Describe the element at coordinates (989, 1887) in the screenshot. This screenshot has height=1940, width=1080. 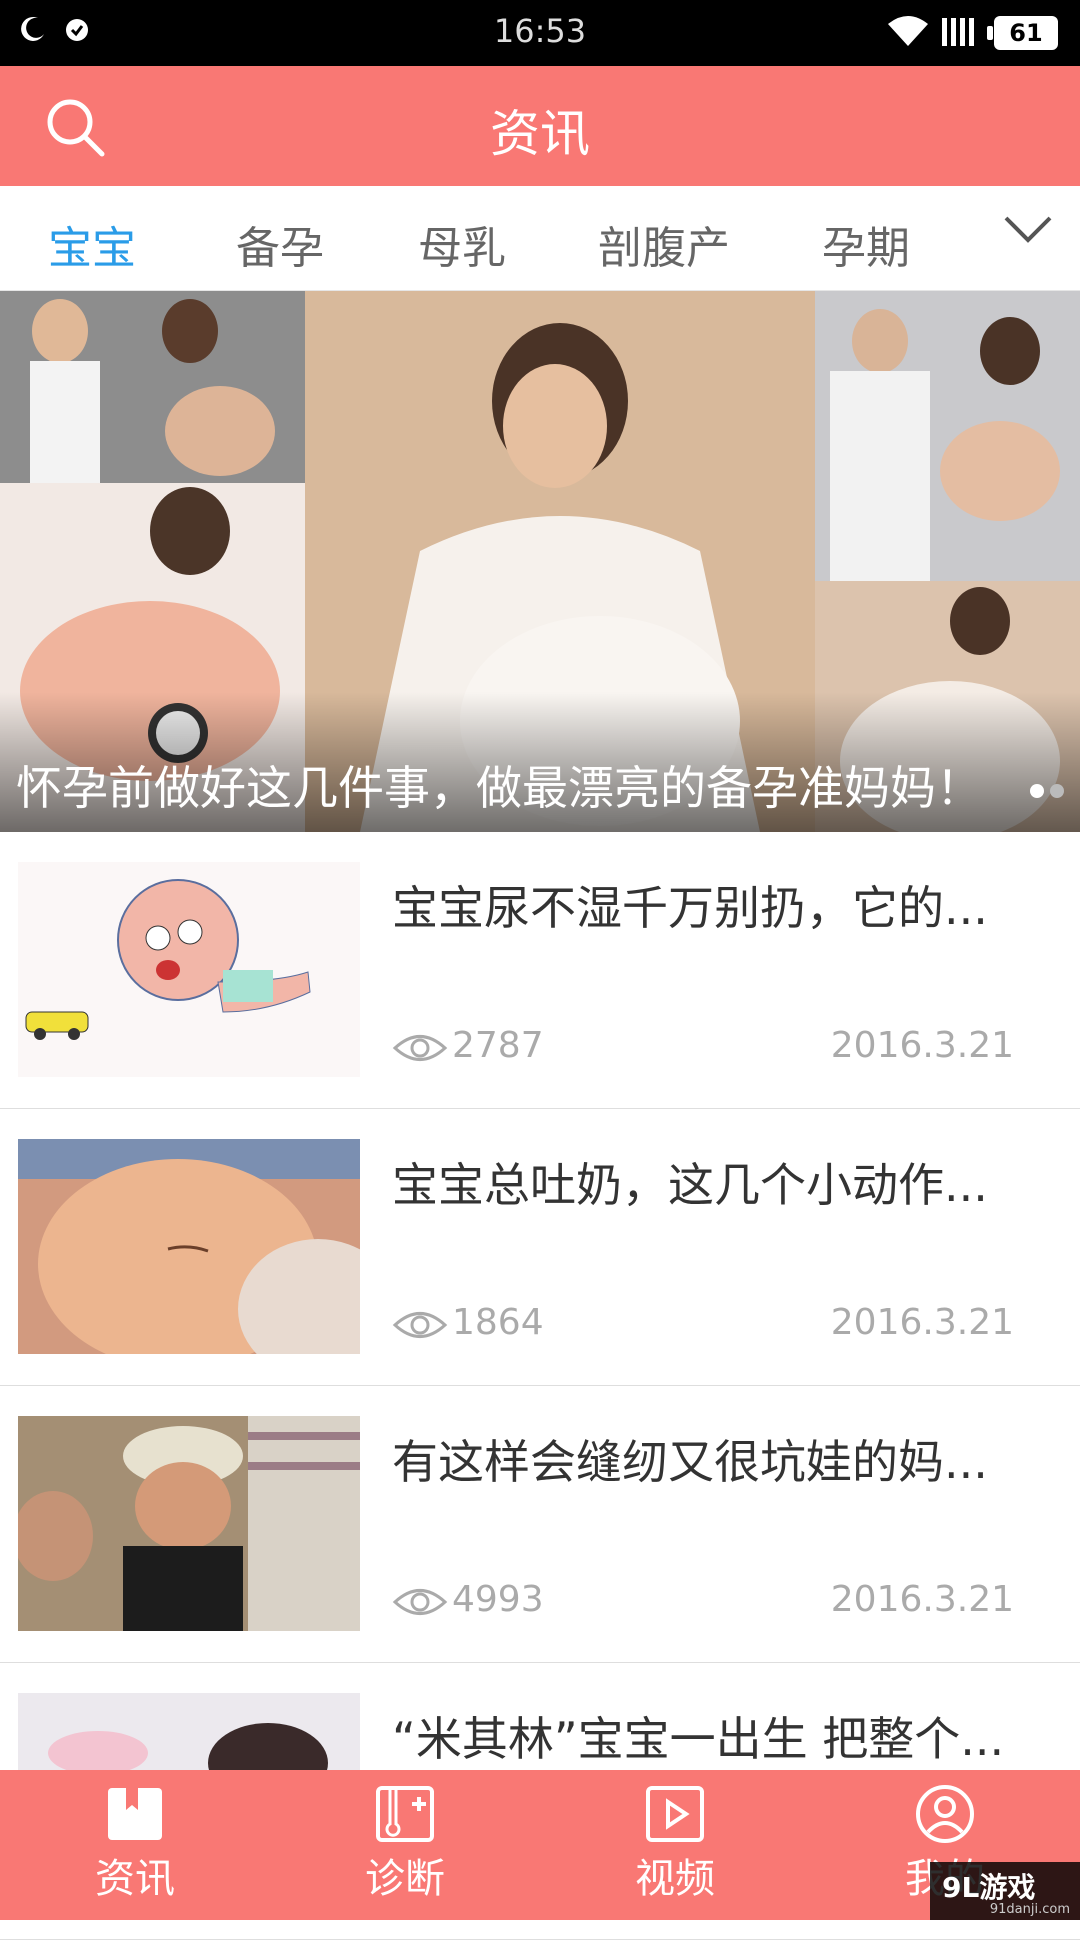
I see `watermark-brand: 9L游戏` at that location.